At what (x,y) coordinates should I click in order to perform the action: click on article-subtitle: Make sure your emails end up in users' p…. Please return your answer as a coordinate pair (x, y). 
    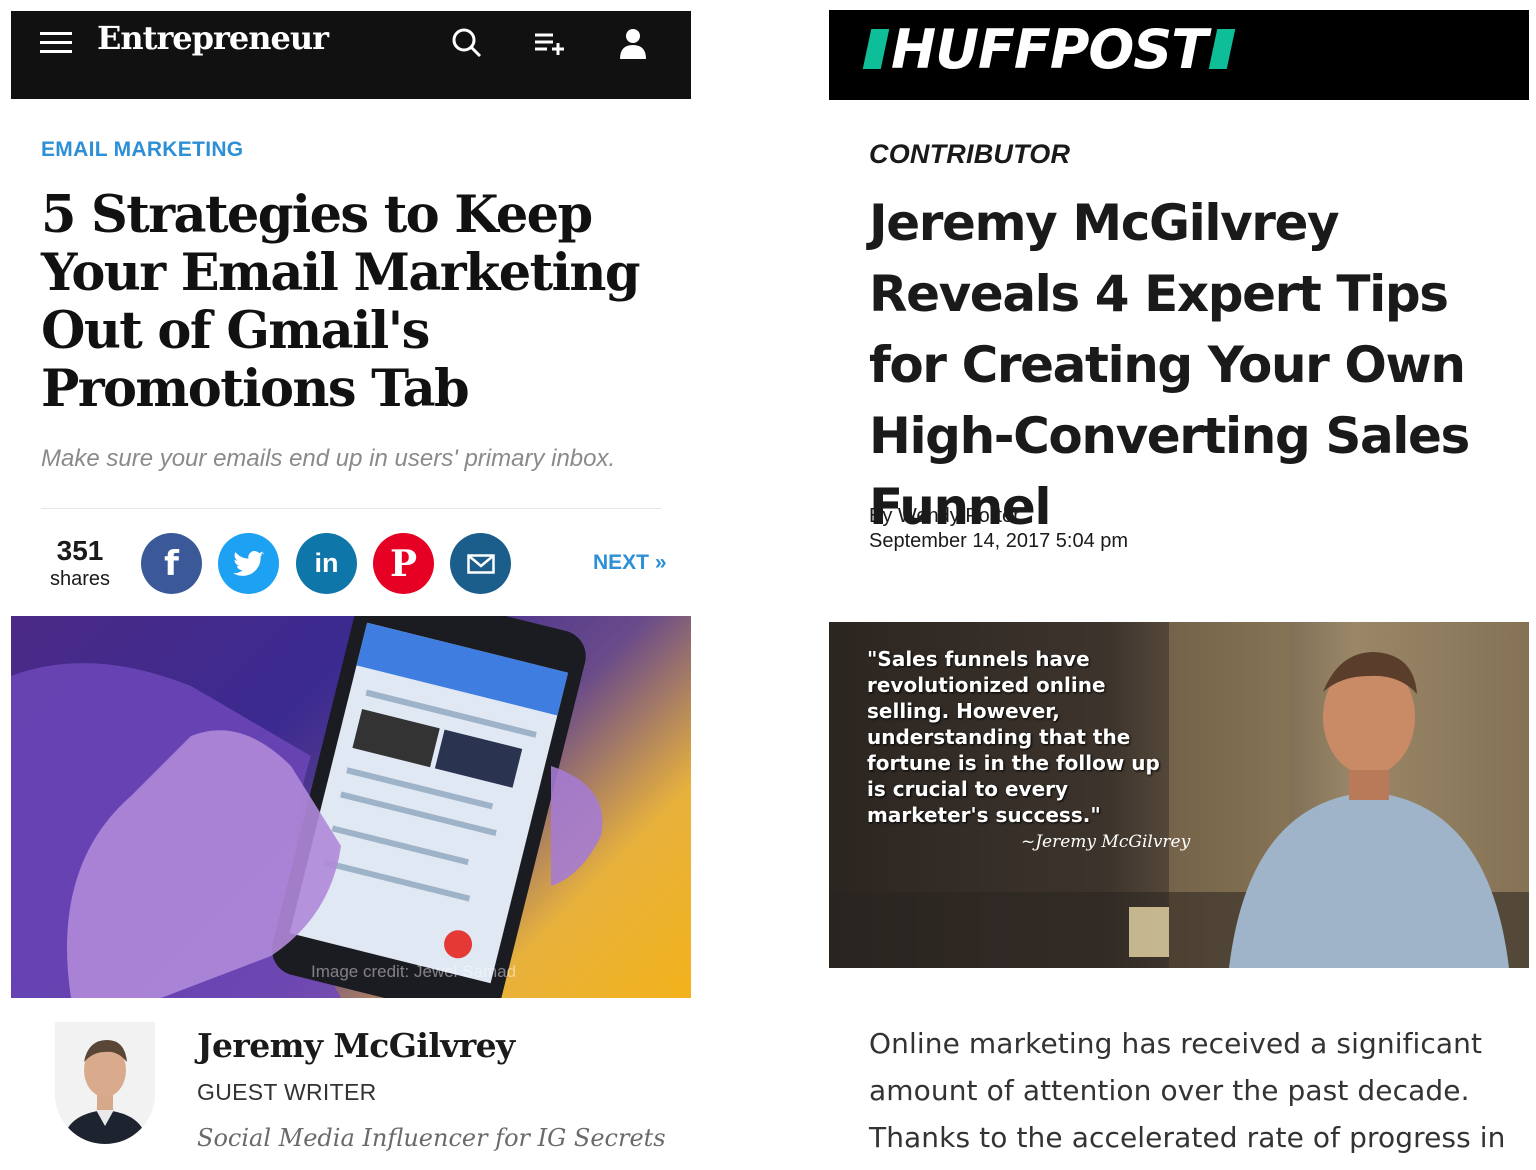
    Looking at the image, I should click on (328, 458).